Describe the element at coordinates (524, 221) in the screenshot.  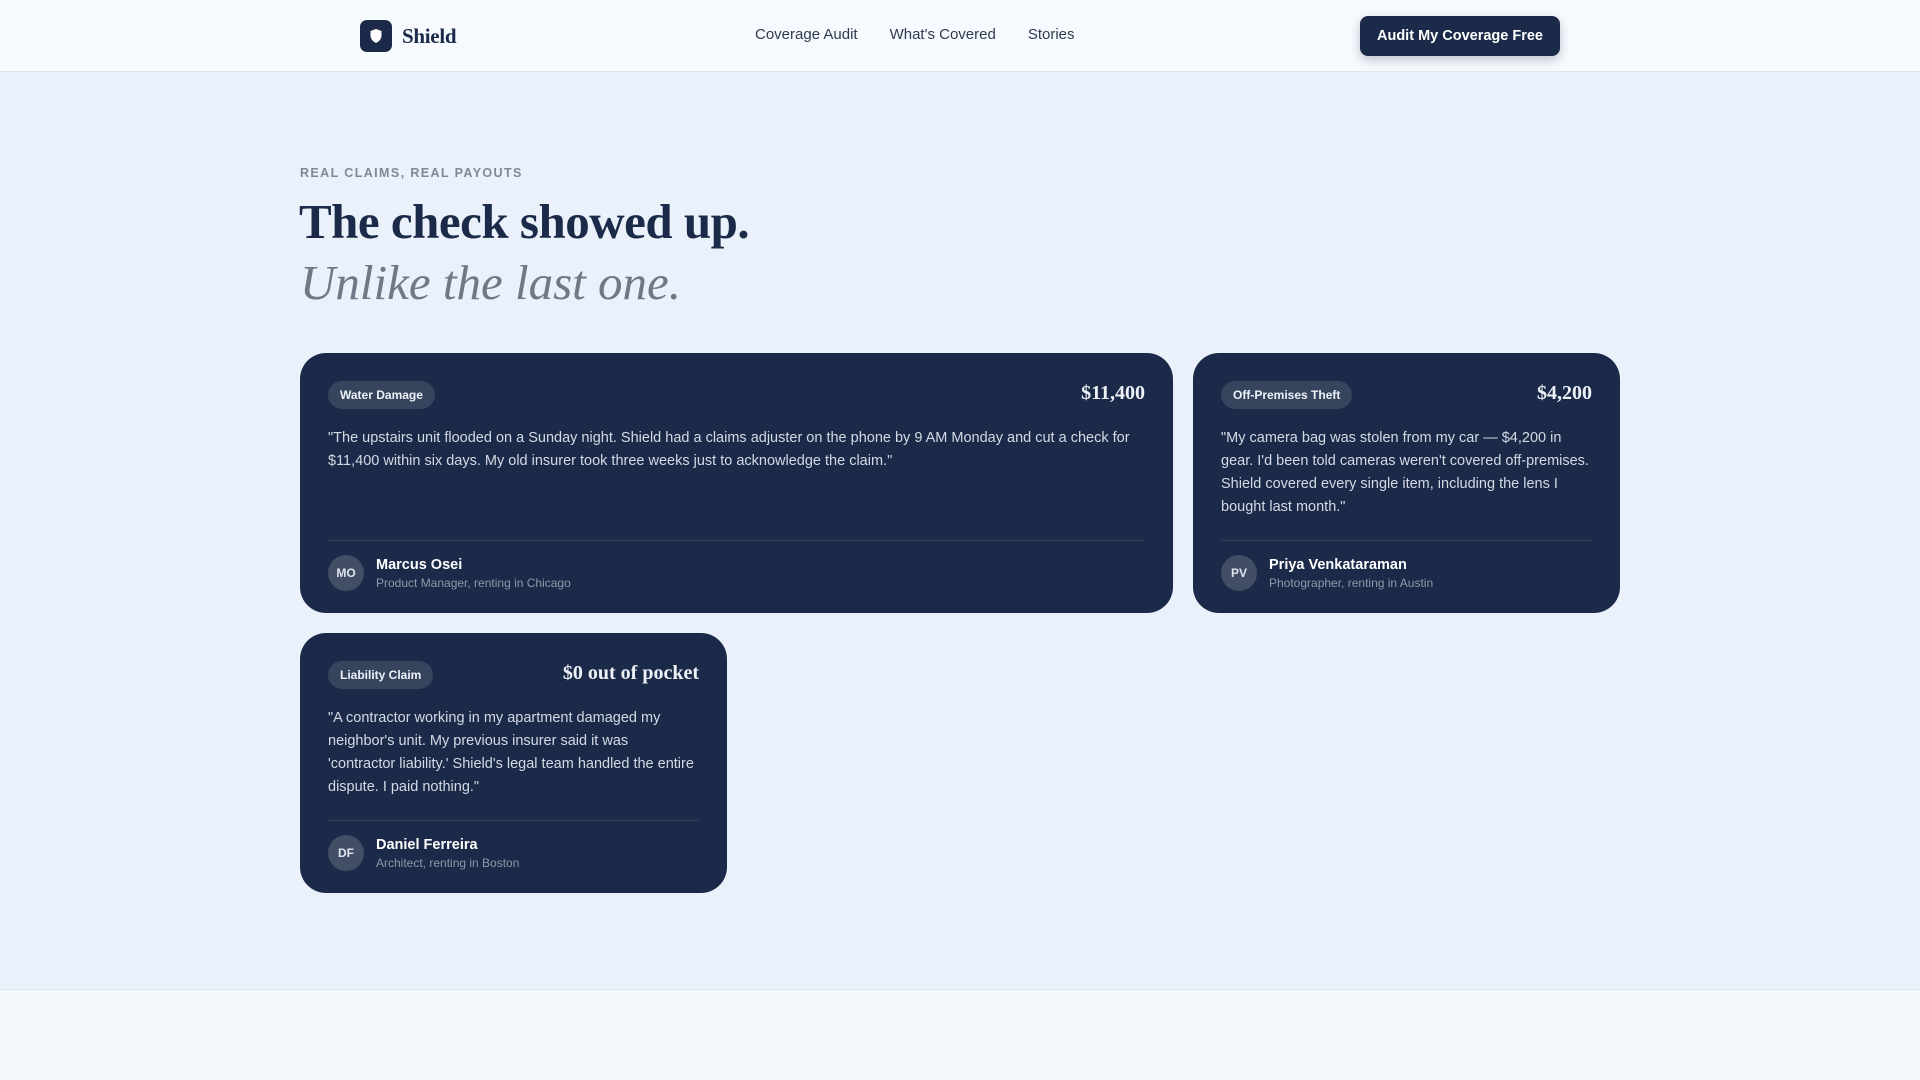
I see `section-title: The check showed up.` at that location.